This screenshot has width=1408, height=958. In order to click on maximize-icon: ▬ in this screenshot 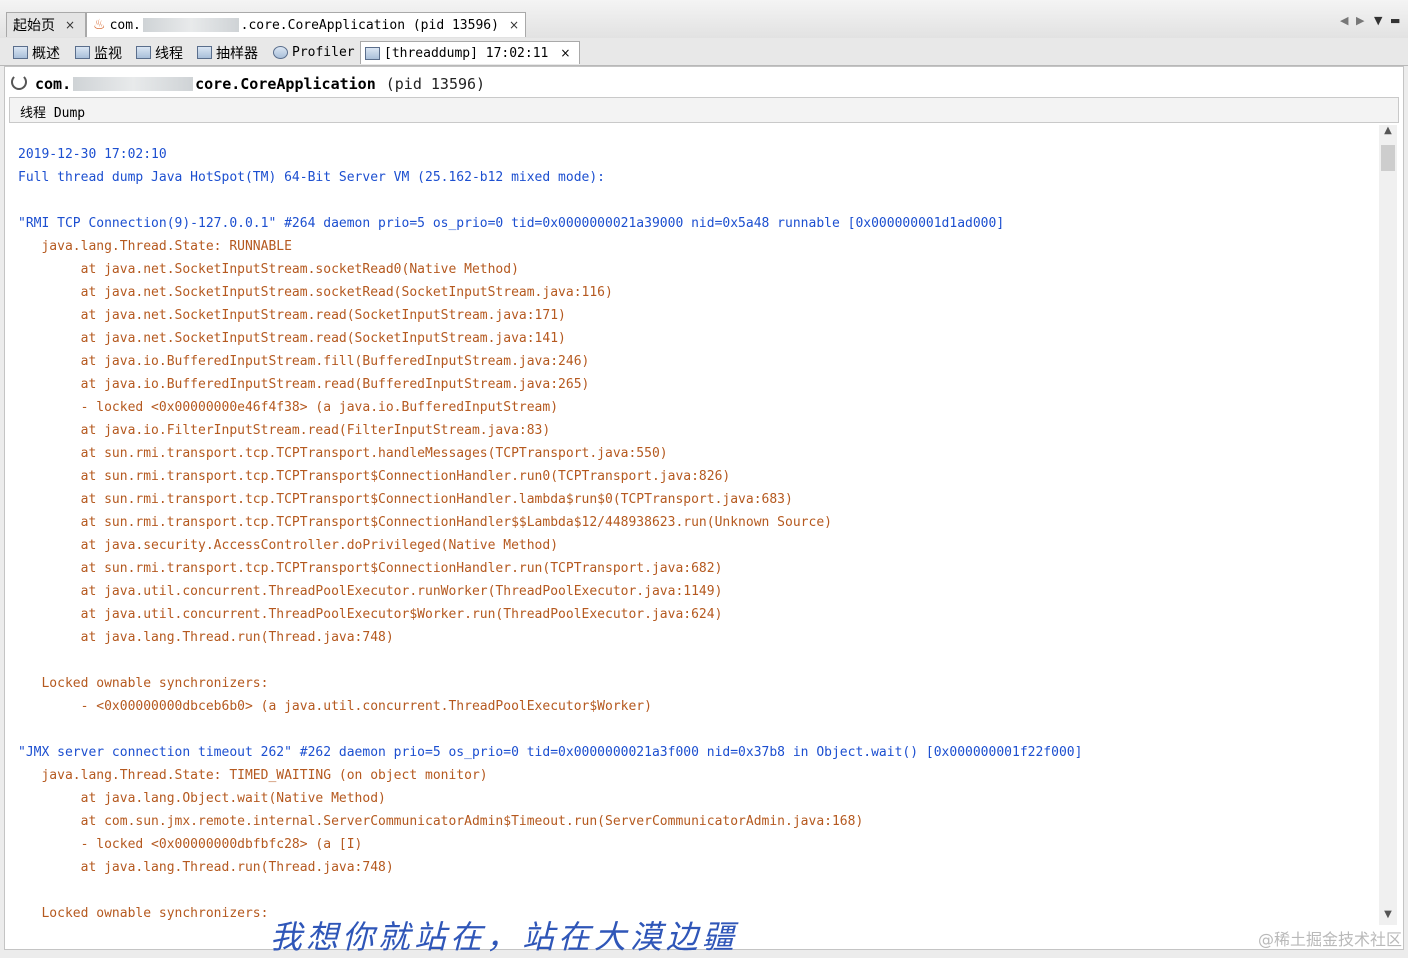, I will do `click(1395, 20)`.